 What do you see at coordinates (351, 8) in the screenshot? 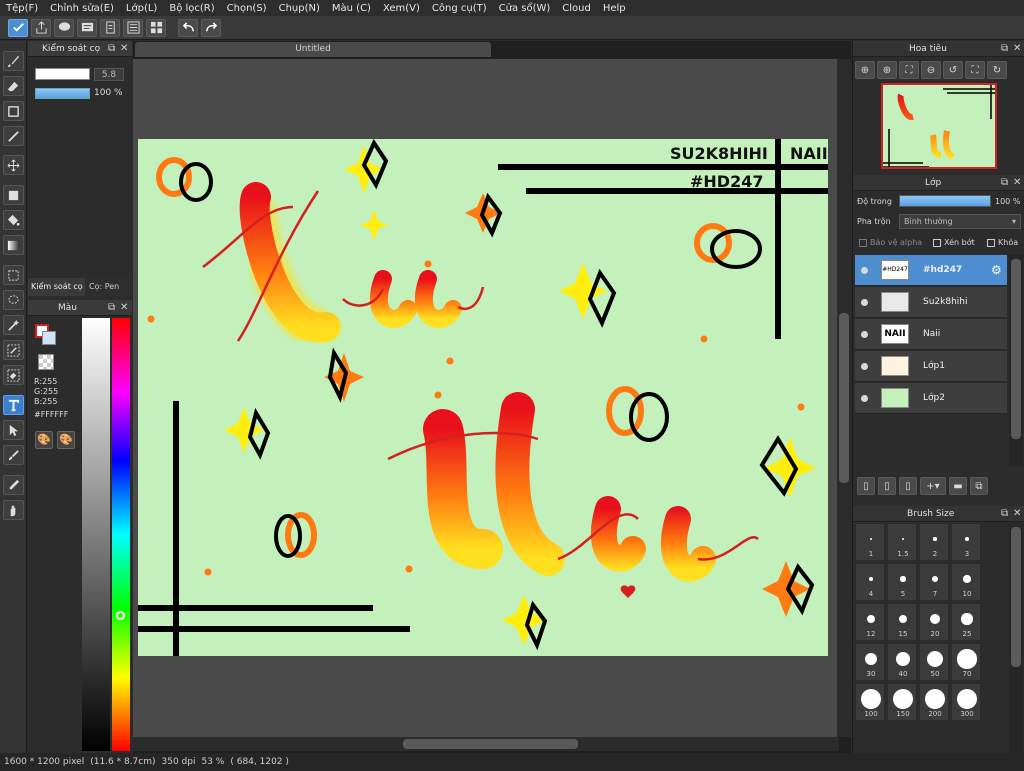
I see `menu-color: Màu (C)` at bounding box center [351, 8].